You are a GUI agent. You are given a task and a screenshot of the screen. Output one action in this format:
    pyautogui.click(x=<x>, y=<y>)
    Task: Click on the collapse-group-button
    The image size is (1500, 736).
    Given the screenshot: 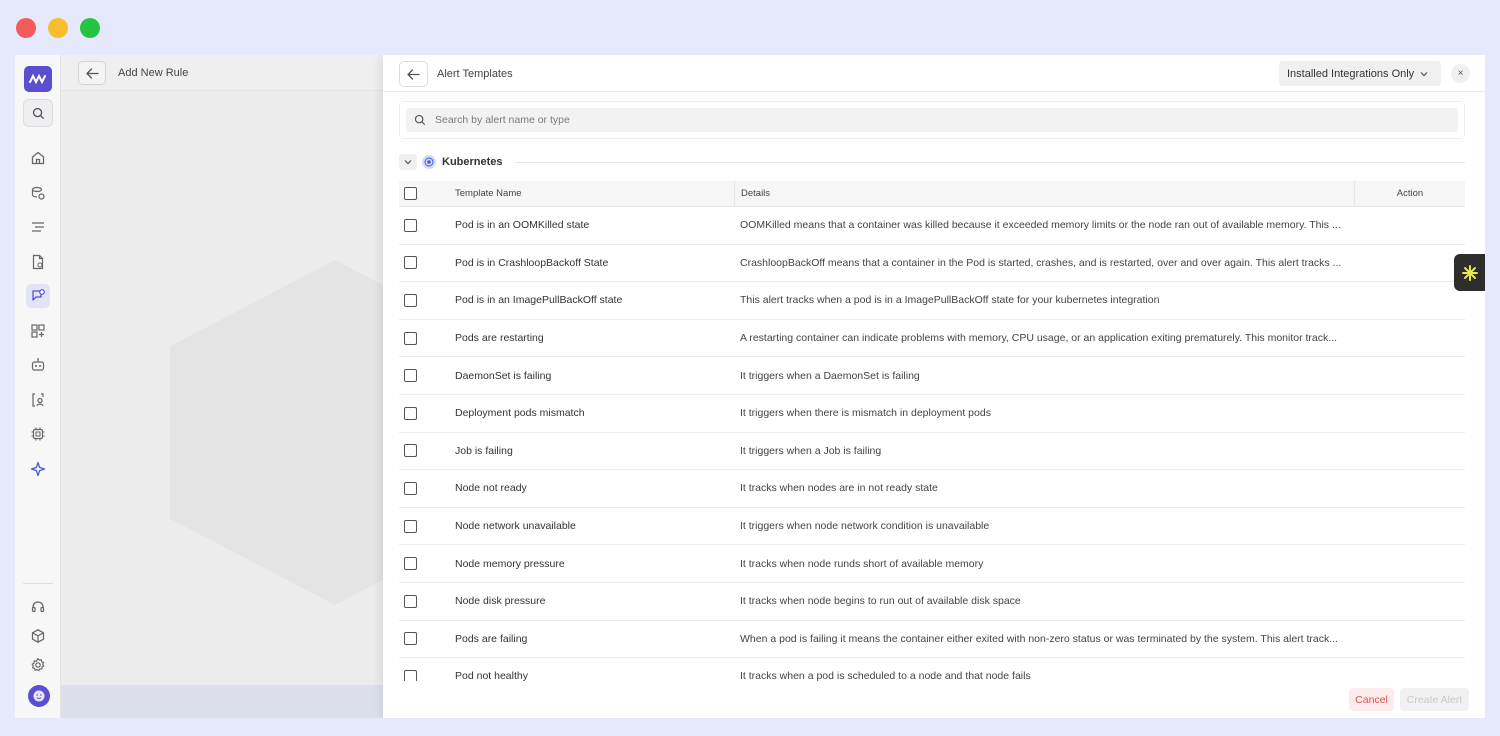 What is the action you would take?
    pyautogui.click(x=408, y=162)
    